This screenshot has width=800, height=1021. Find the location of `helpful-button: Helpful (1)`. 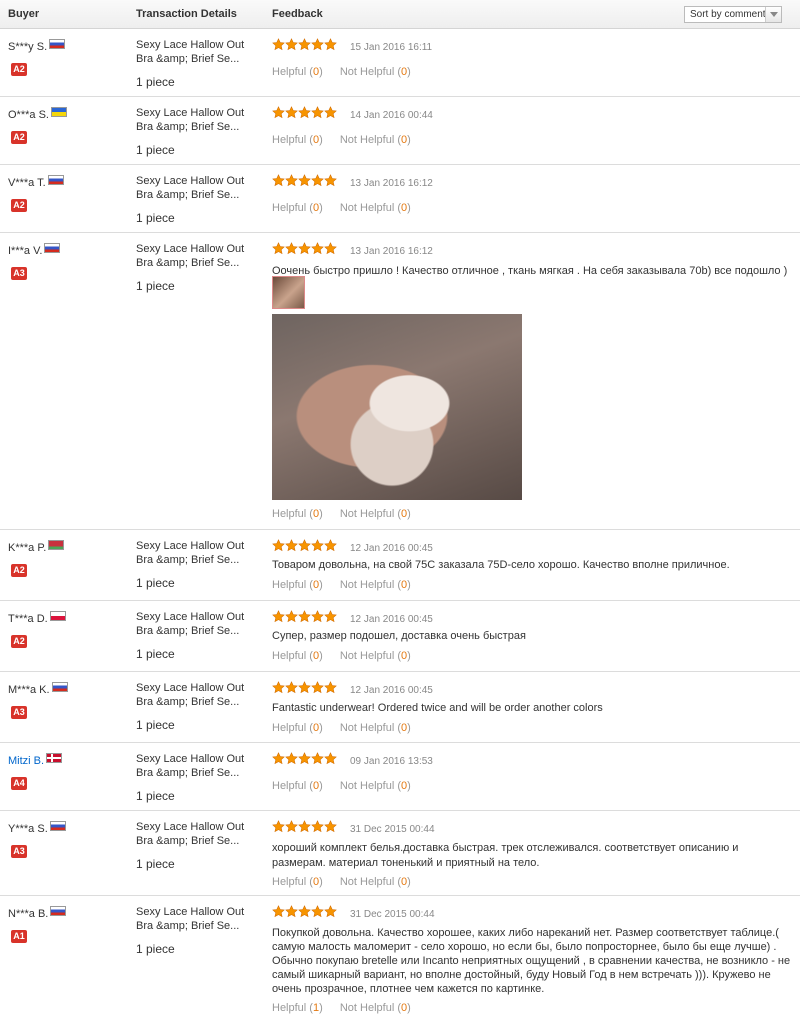

helpful-button: Helpful (1) is located at coordinates (297, 1008).